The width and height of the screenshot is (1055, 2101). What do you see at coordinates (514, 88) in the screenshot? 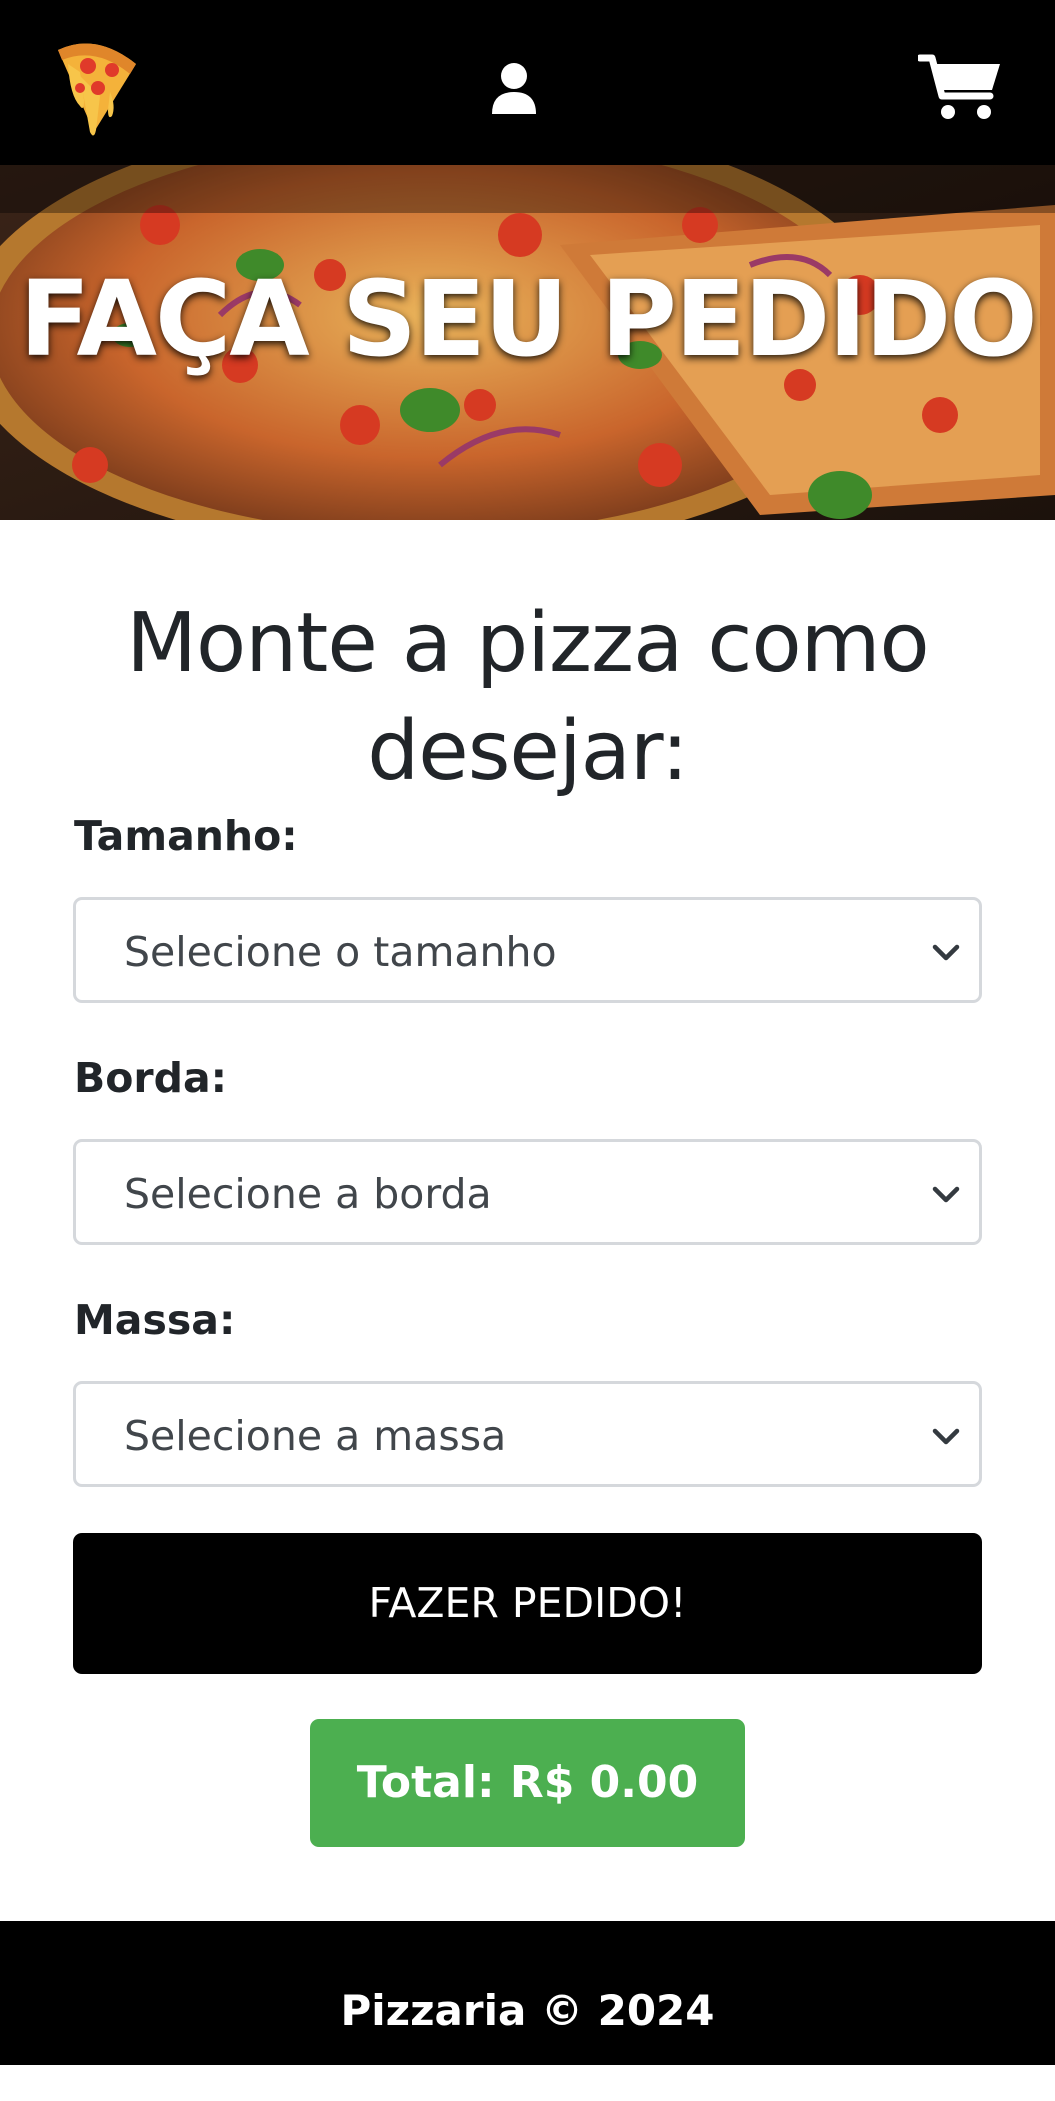
I see `user-icon` at bounding box center [514, 88].